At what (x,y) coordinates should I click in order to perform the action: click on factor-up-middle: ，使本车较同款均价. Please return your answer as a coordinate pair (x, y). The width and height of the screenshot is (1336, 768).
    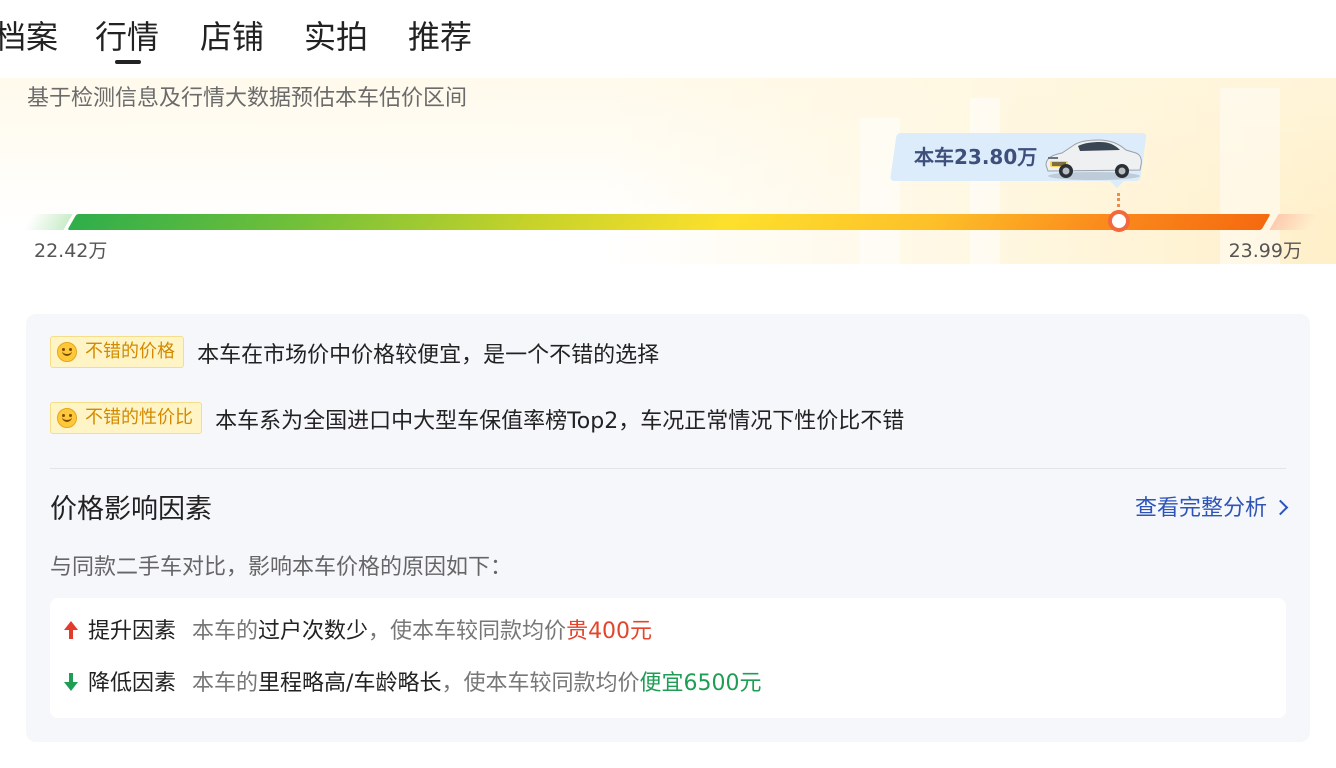
    Looking at the image, I should click on (467, 631).